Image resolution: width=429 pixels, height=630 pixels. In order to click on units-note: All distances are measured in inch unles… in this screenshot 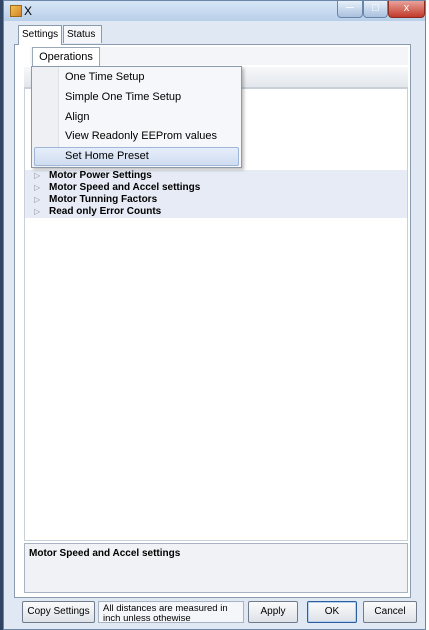, I will do `click(171, 612)`.